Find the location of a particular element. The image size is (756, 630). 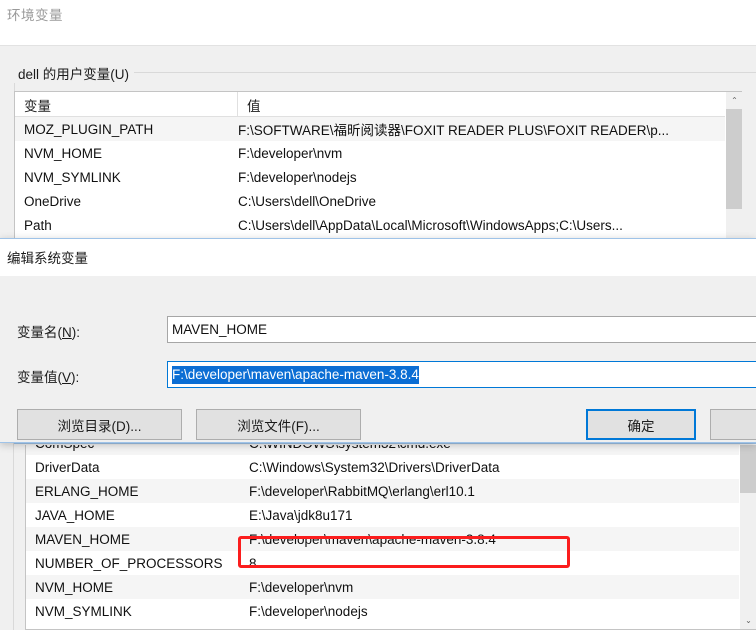

variable-value-cell: E:\Java\jdk8u171 is located at coordinates (301, 515).